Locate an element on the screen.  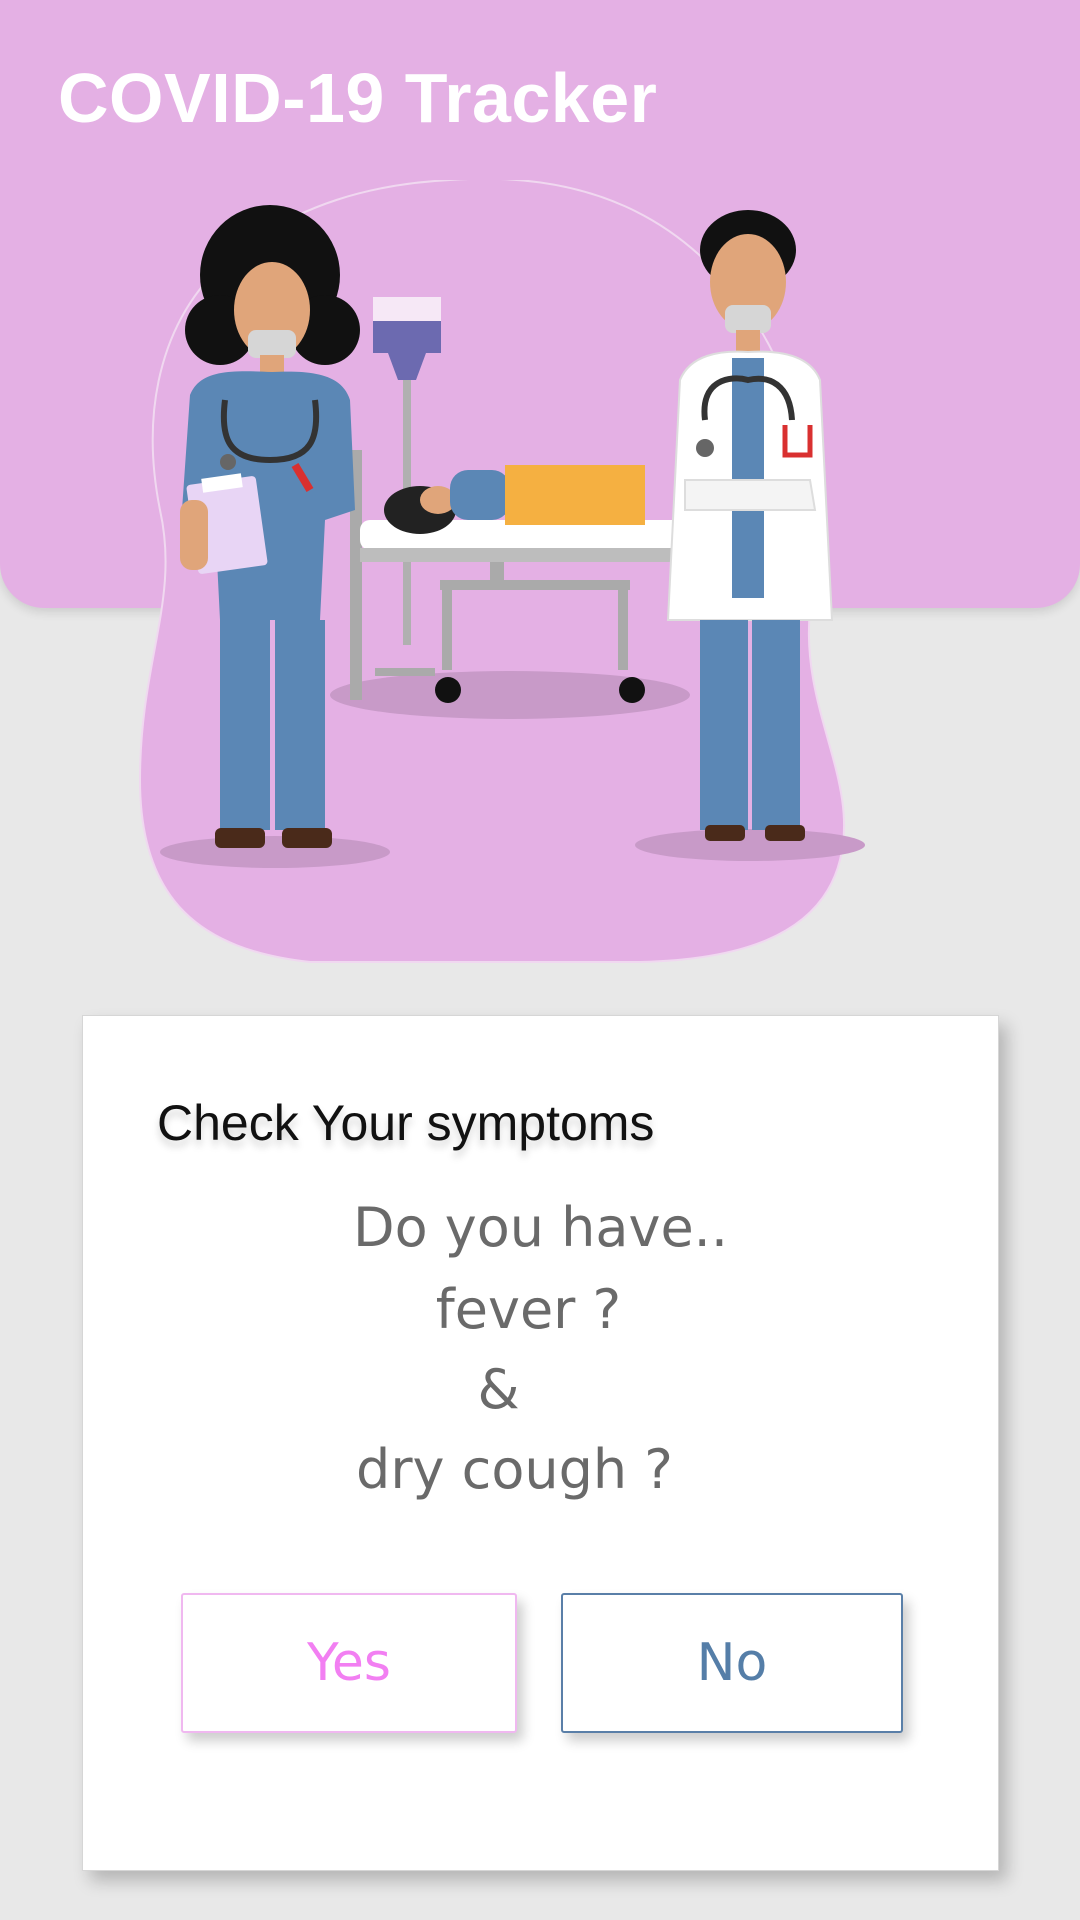
yes-button: Yes is located at coordinates (349, 1663).